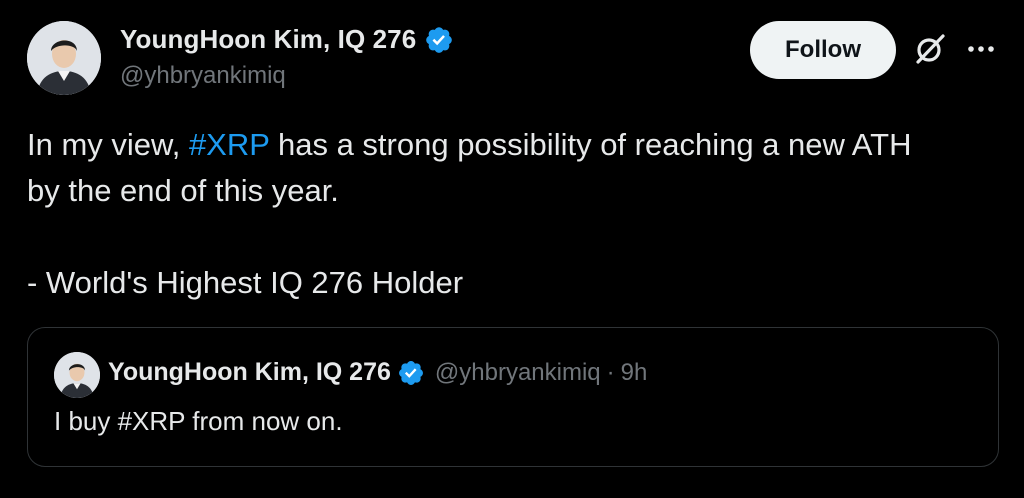 Image resolution: width=1024 pixels, height=498 pixels. What do you see at coordinates (229, 144) in the screenshot?
I see `hashtag-link: #XRP` at bounding box center [229, 144].